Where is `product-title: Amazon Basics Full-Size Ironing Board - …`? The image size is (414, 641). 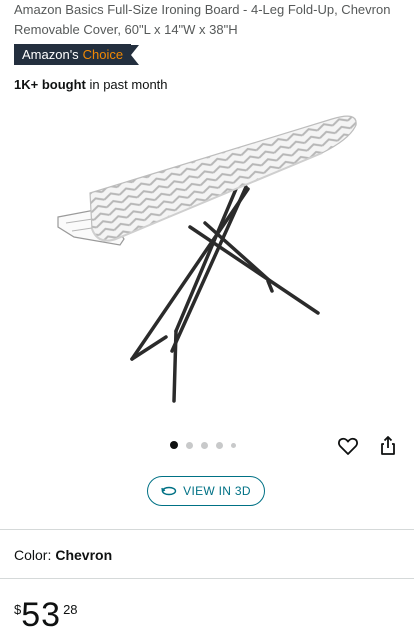 product-title: Amazon Basics Full-Size Ironing Board - … is located at coordinates (202, 19).